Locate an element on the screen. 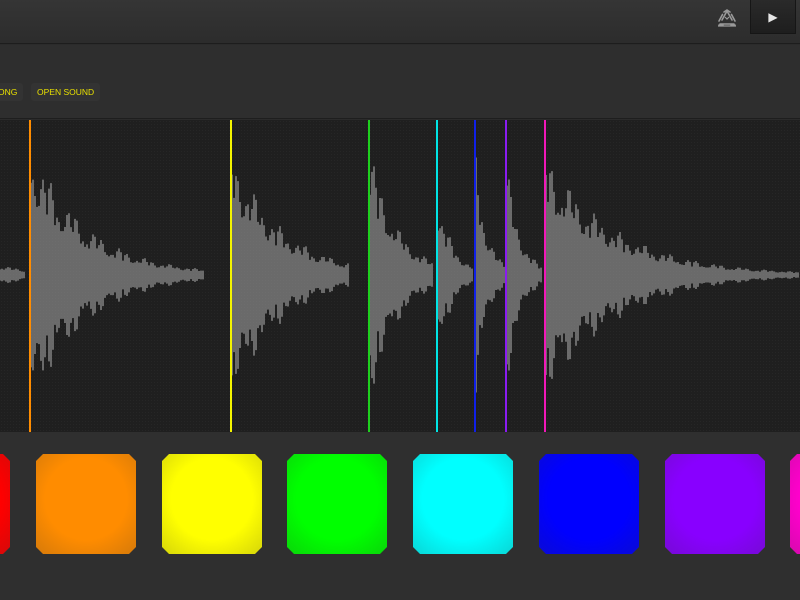 Image resolution: width=800 pixels, height=600 pixels. pad-yellow is located at coordinates (212, 504).